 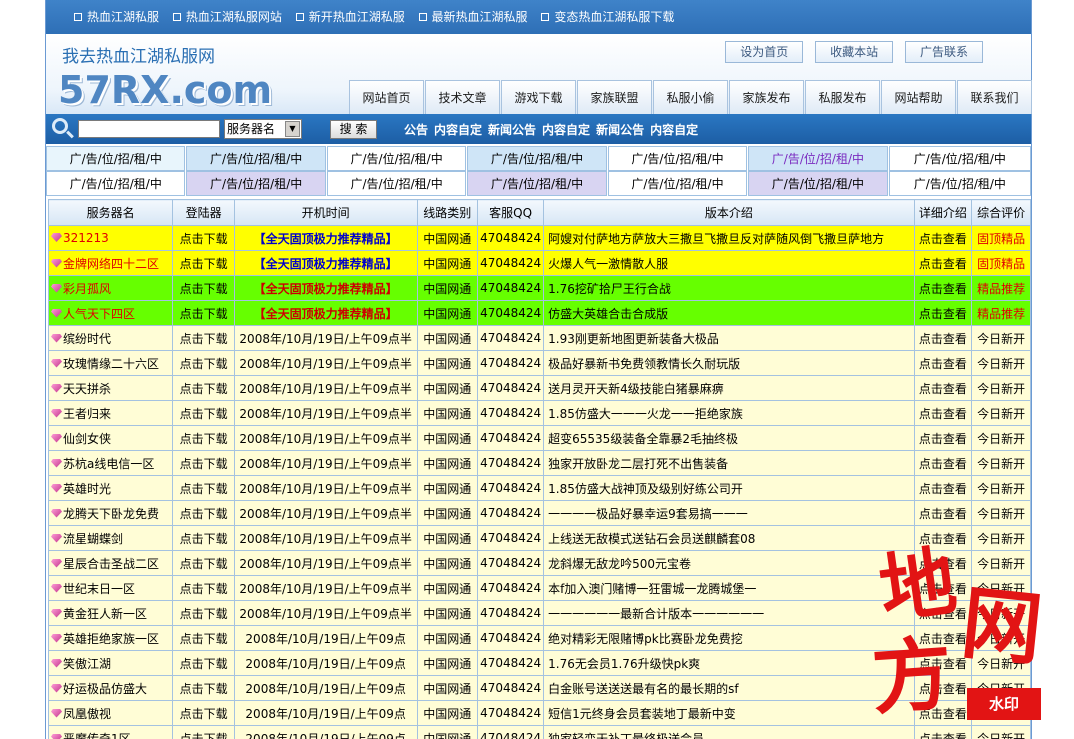 I want to click on server-name-link: 仙剑女侠, so click(x=87, y=439).